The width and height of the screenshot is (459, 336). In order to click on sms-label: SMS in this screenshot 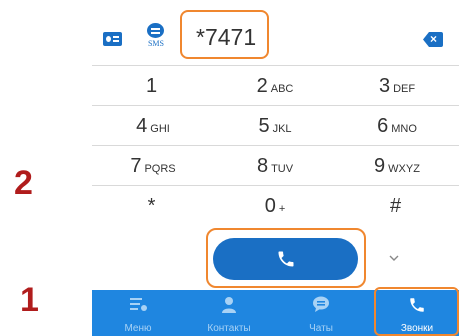, I will do `click(155, 43)`.